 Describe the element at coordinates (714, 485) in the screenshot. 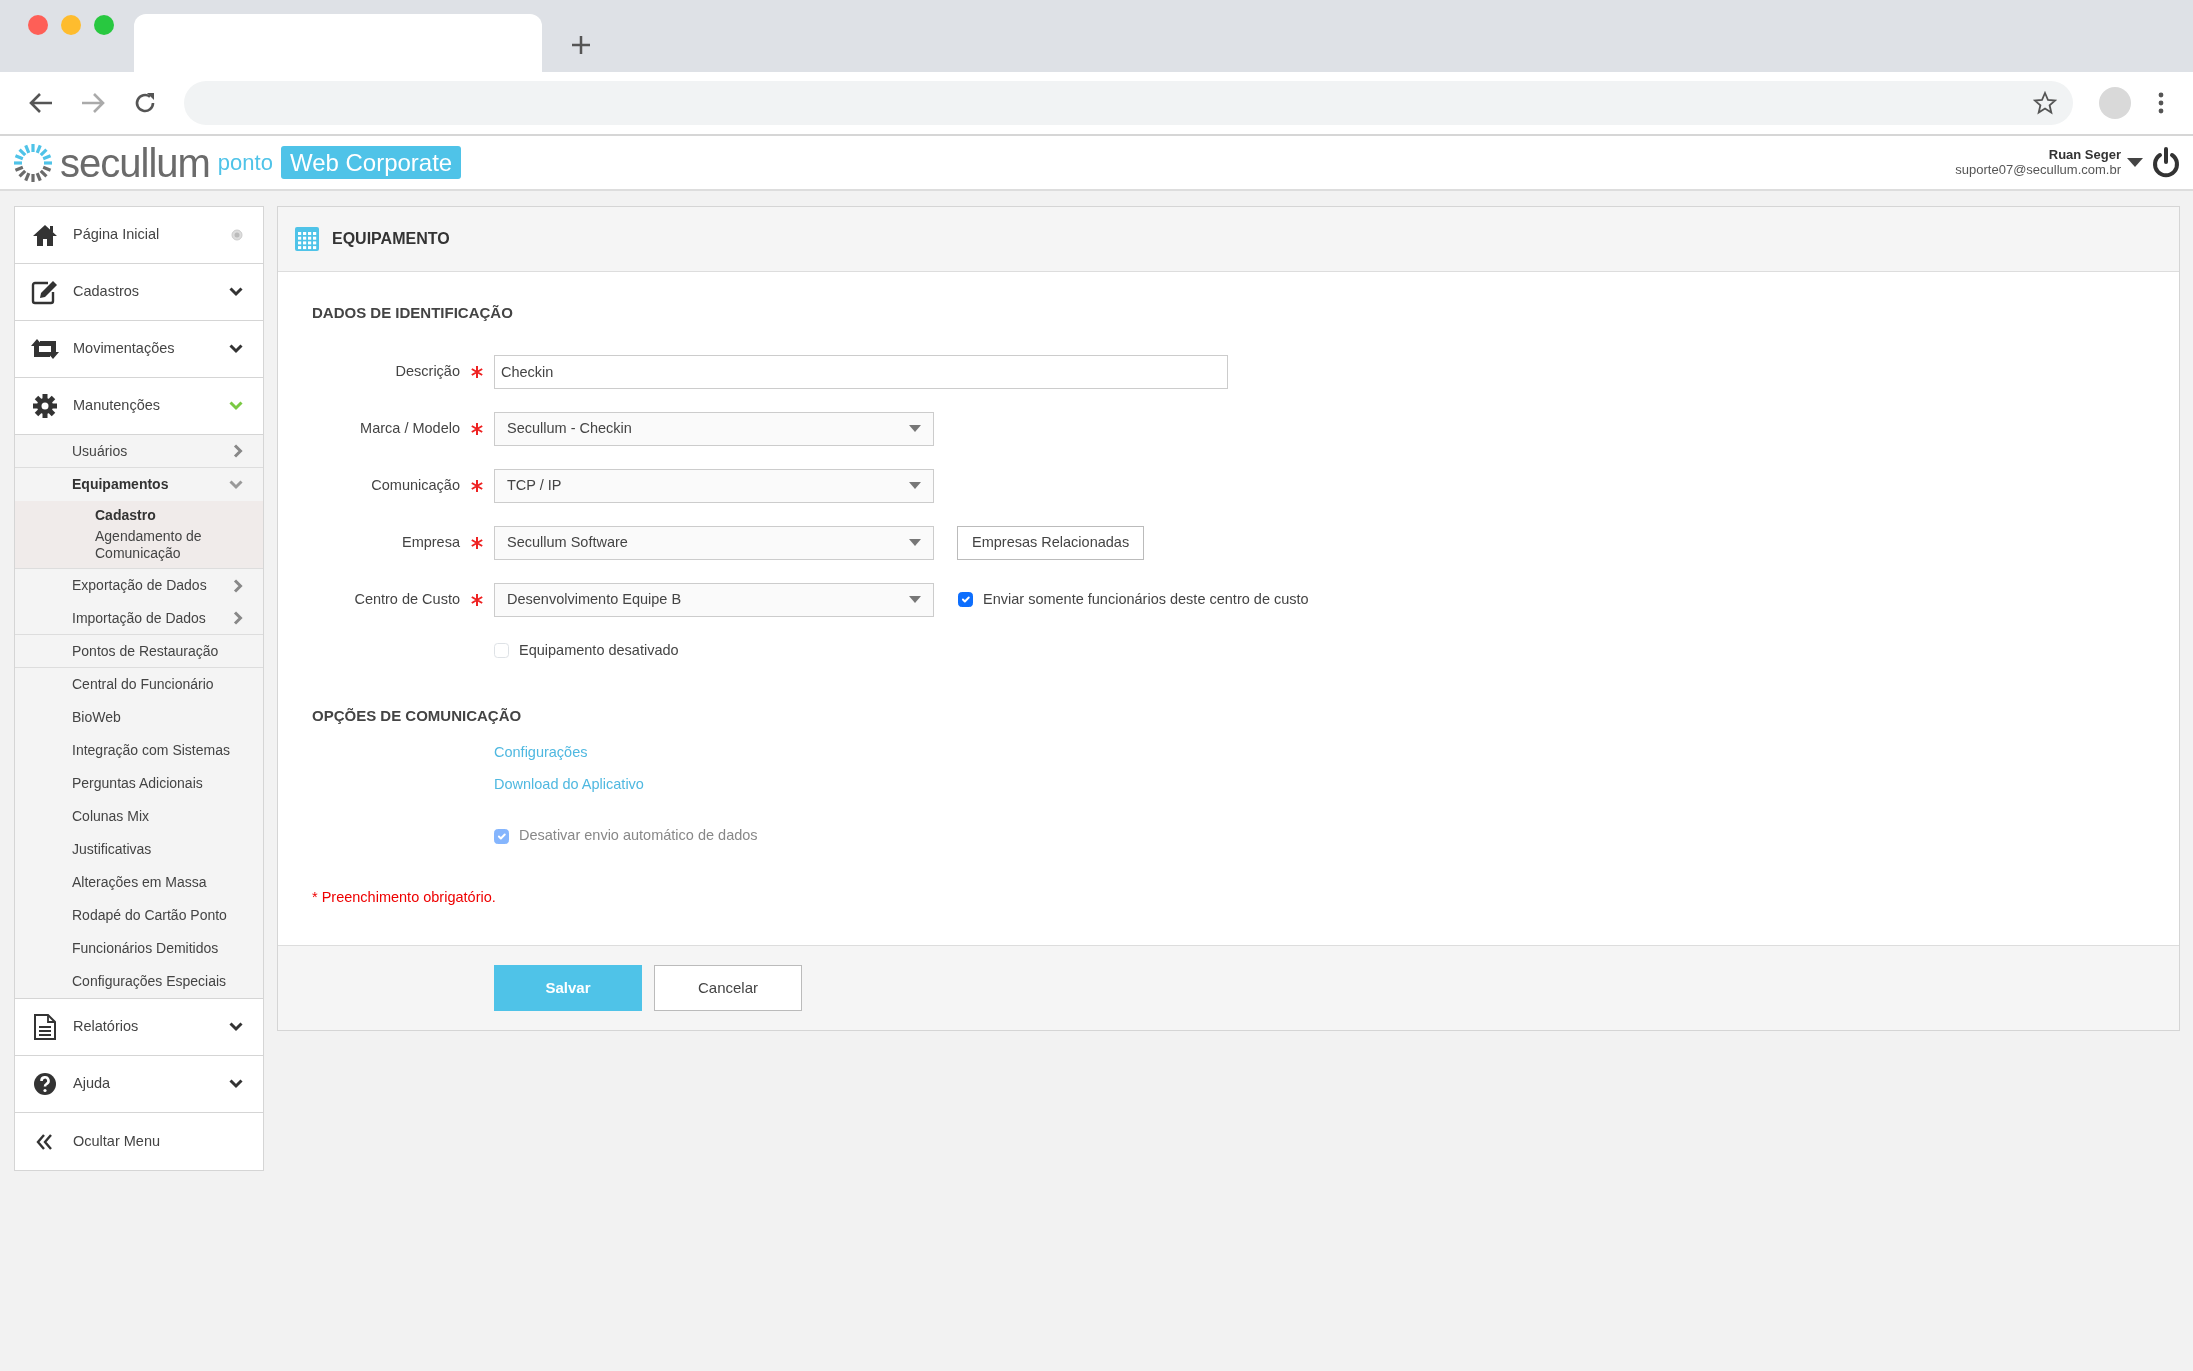

I see `select-field: TCP / IP` at that location.